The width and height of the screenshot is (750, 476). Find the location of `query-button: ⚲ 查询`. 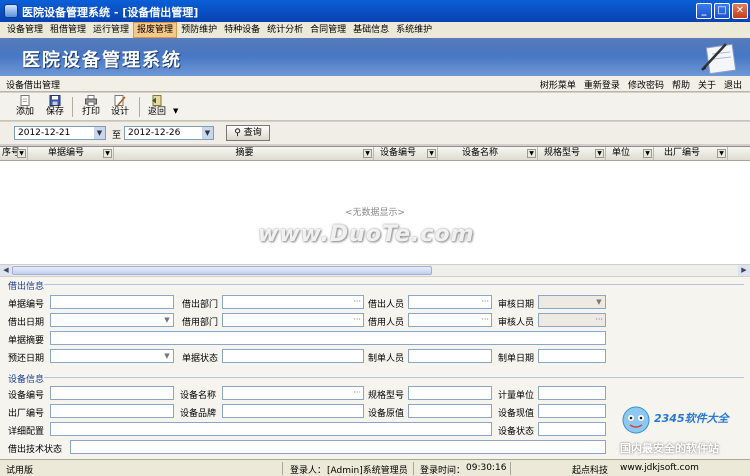

query-button: ⚲ 查询 is located at coordinates (248, 133).